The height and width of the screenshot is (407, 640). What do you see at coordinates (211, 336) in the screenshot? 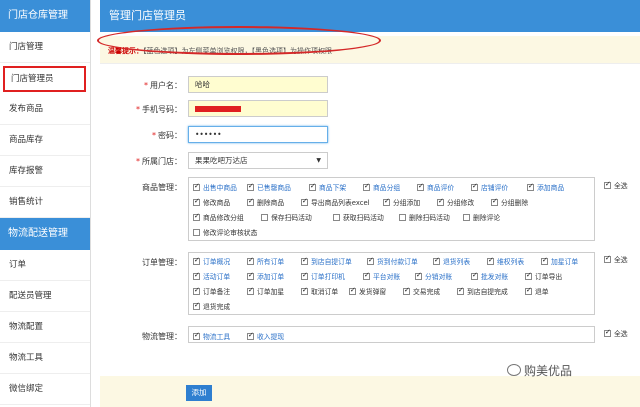
I see `permission-checkbox: 物流工具` at bounding box center [211, 336].